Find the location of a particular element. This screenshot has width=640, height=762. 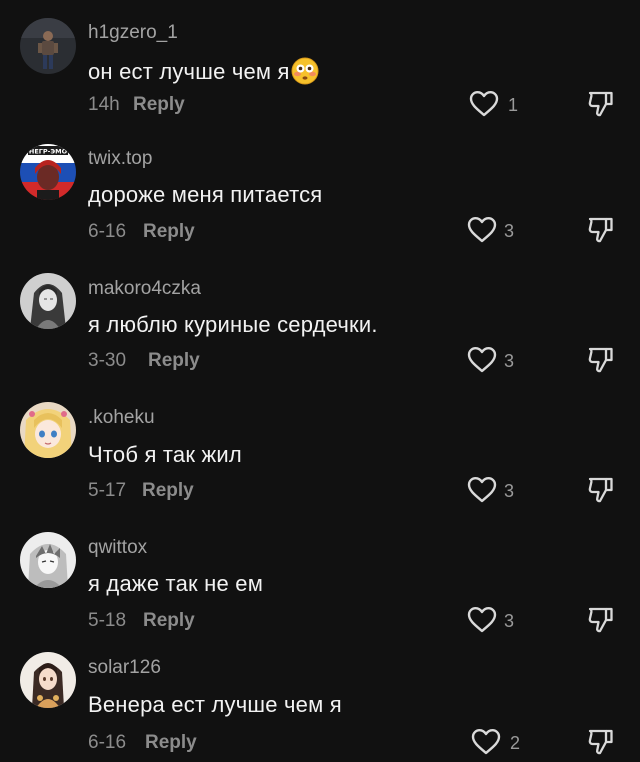

comment-username: .koheku is located at coordinates (121, 418).